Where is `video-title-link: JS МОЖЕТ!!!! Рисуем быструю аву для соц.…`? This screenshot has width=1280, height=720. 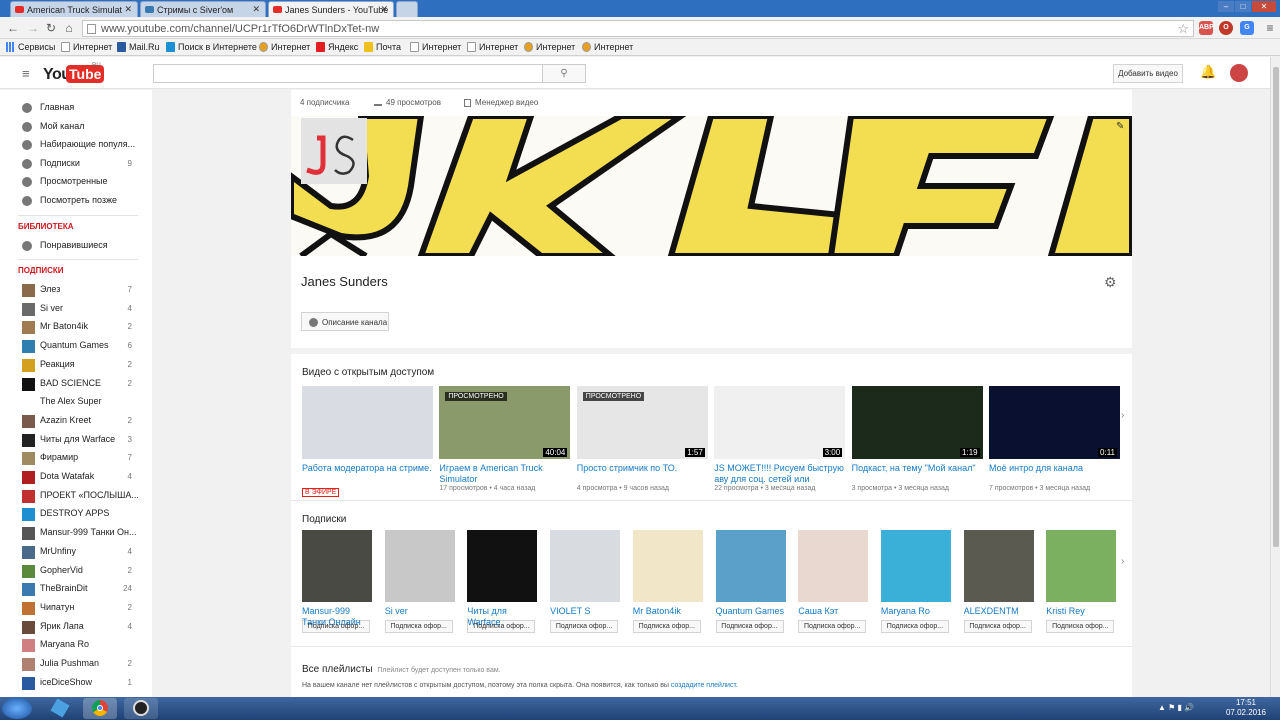
video-title-link: JS МОЖЕТ!!!! Рисуем быструю аву для соц.… is located at coordinates (779, 474).